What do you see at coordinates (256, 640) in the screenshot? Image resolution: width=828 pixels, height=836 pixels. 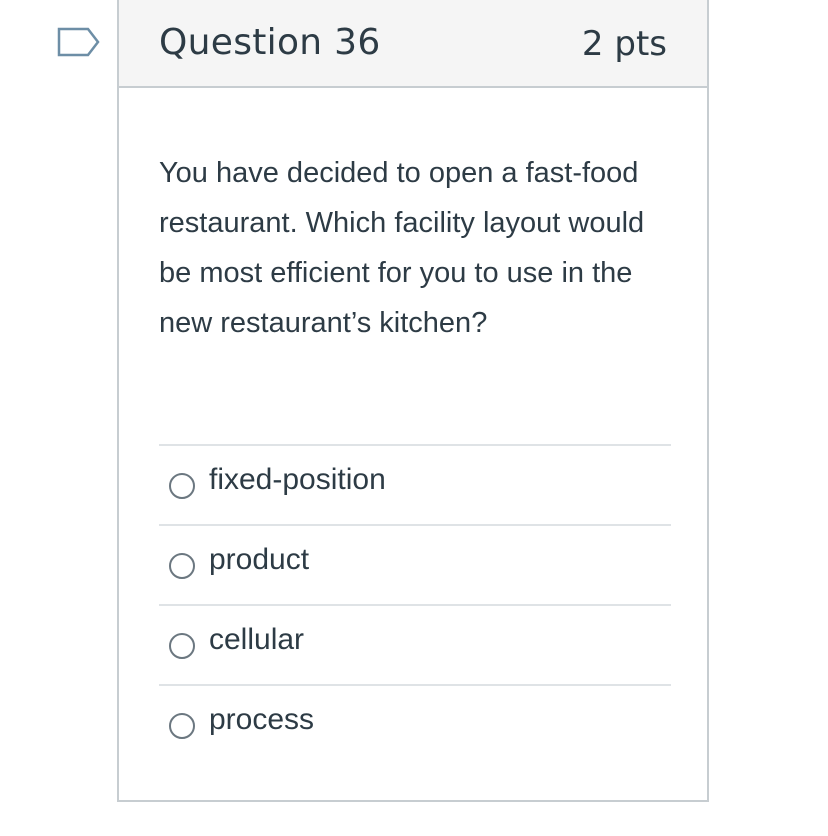 I see `answer-label: cellular` at bounding box center [256, 640].